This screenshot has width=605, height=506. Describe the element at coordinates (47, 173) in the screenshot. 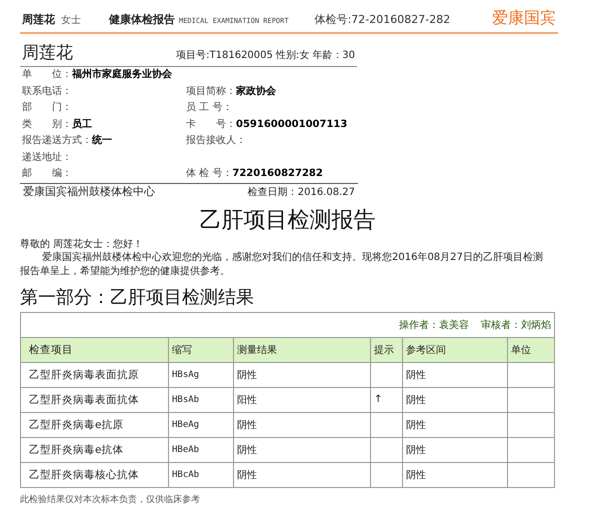

I see `field-label: 邮 编：` at that location.